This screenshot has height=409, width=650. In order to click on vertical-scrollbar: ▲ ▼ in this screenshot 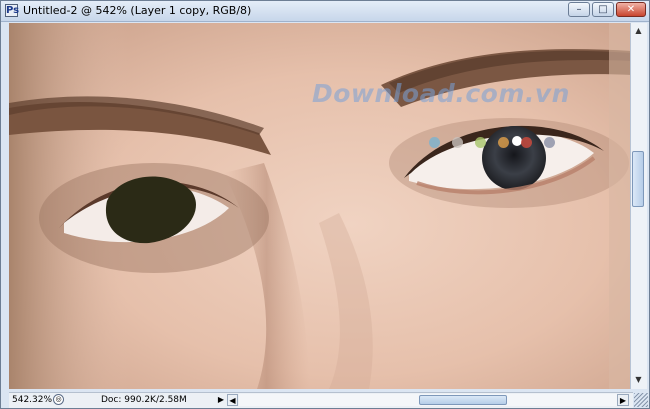, I will do `click(638, 206)`.